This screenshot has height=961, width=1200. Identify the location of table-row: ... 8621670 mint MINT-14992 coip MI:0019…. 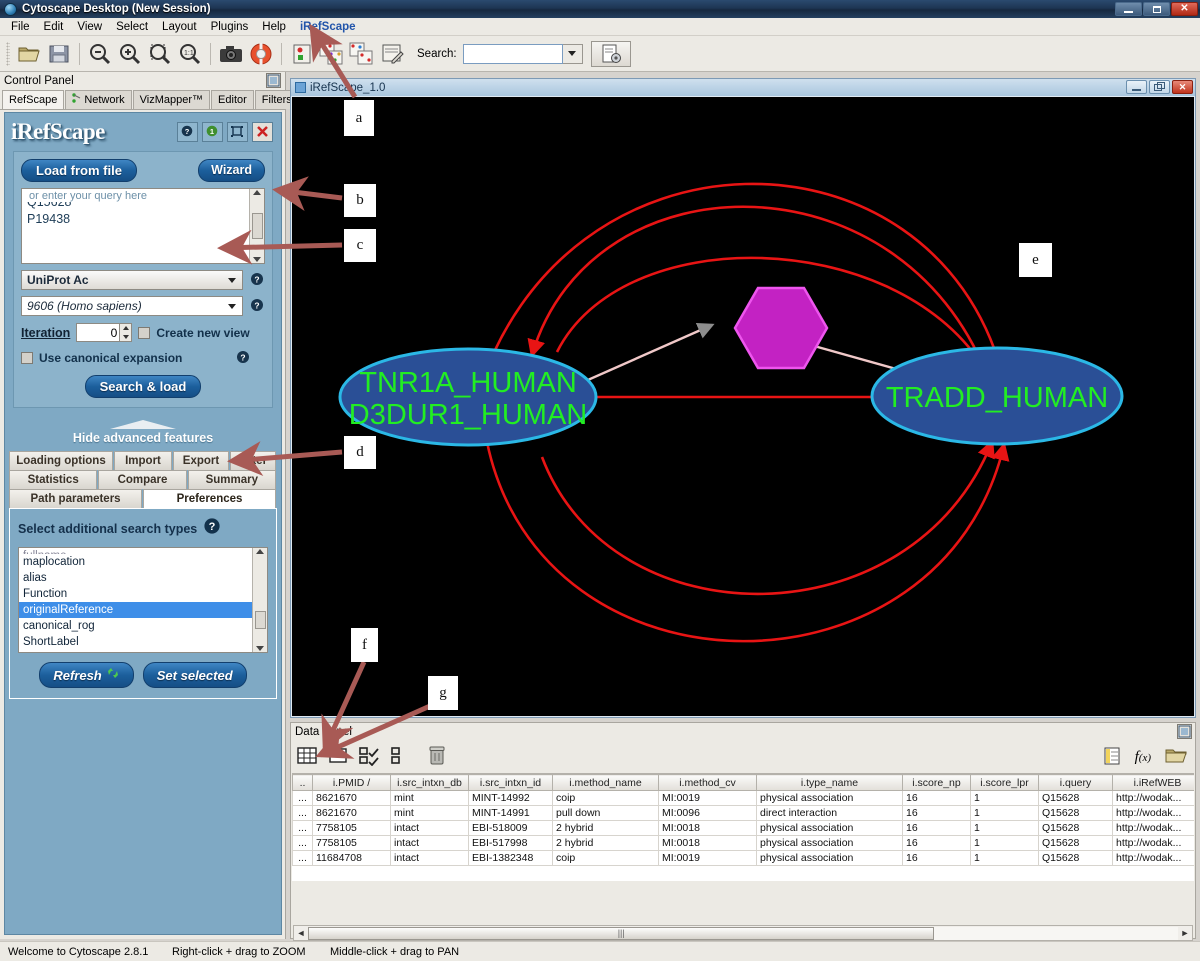
(743, 798).